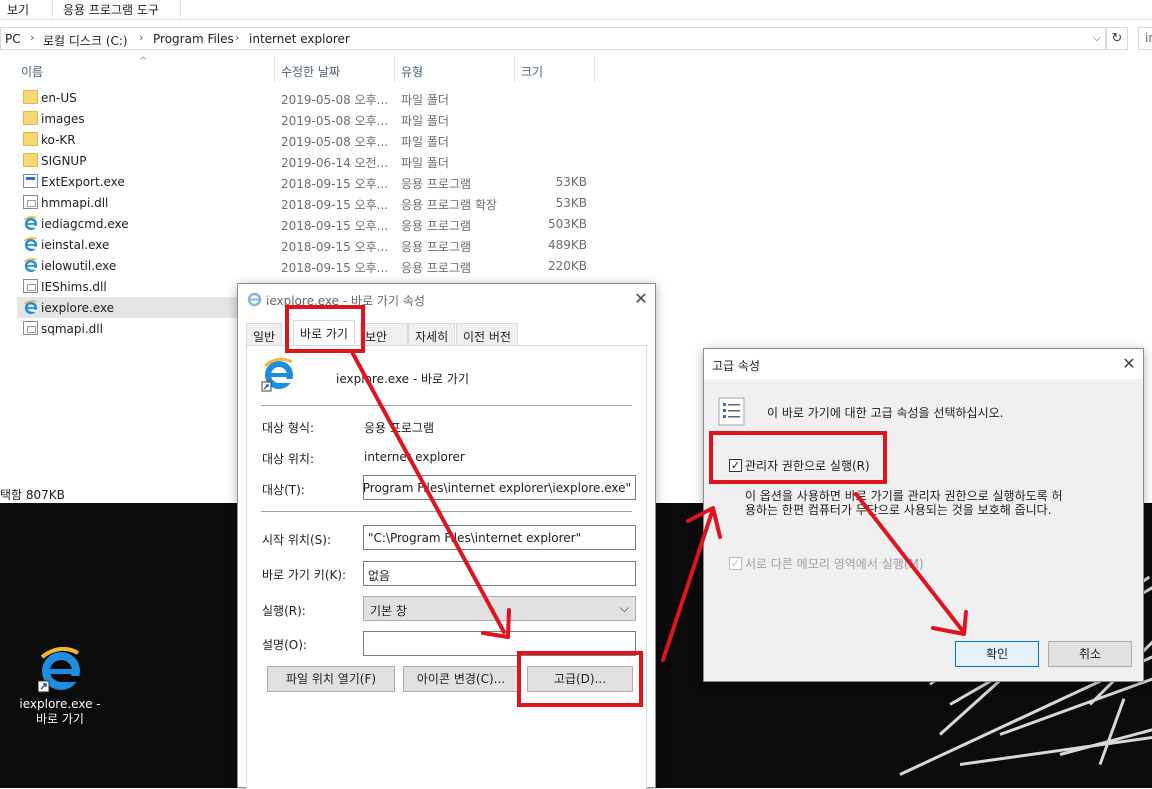  I want to click on tab-security: 보안, so click(384, 334).